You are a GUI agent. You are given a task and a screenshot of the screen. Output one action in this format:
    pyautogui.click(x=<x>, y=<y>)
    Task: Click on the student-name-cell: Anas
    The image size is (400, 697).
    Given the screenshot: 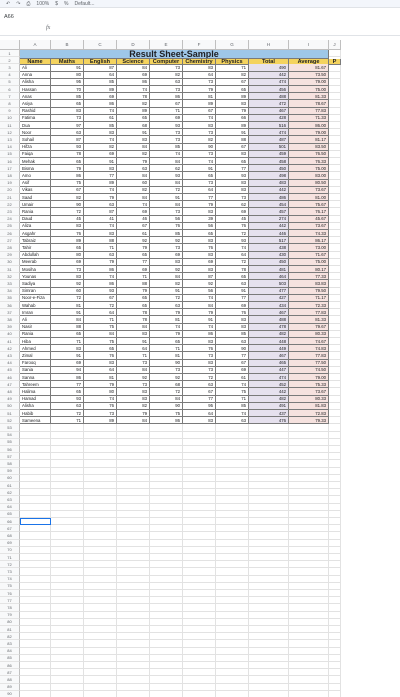 What is the action you would take?
    pyautogui.click(x=35, y=97)
    